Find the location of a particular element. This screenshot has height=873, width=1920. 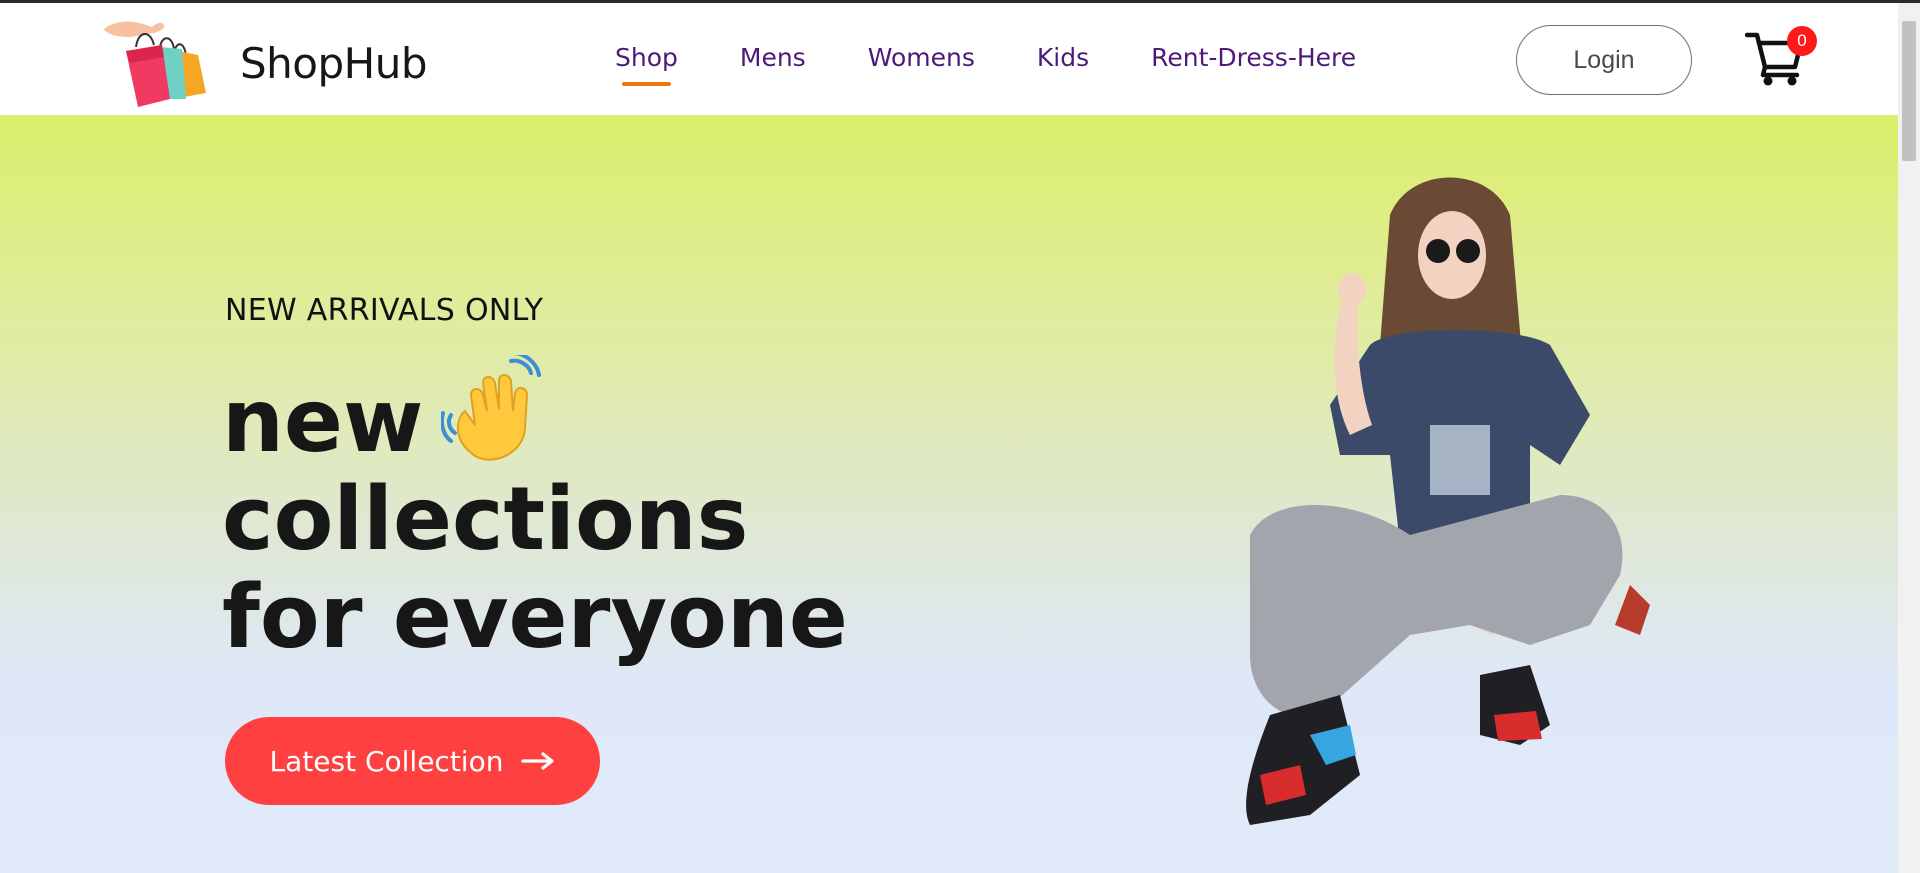

latest-collection-label: Latest Collection is located at coordinates (386, 761).